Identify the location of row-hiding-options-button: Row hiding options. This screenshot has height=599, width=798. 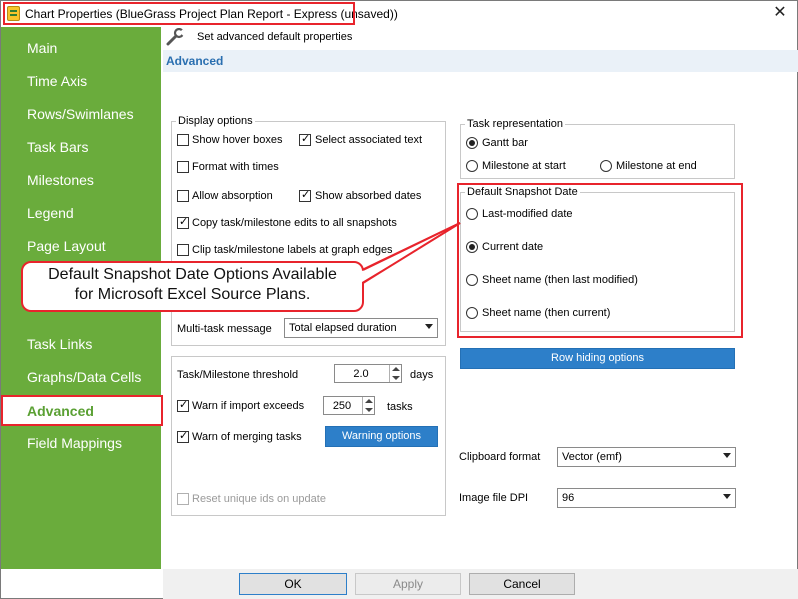
(597, 358).